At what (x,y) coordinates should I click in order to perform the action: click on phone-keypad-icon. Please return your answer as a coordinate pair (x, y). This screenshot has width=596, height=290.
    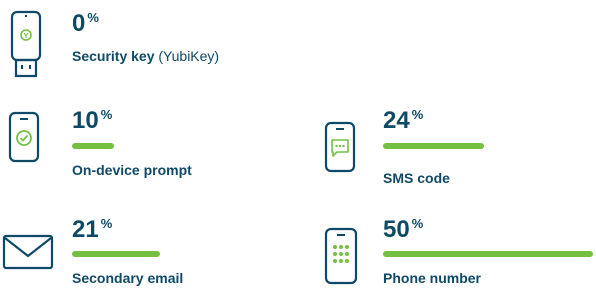
    Looking at the image, I should click on (341, 258).